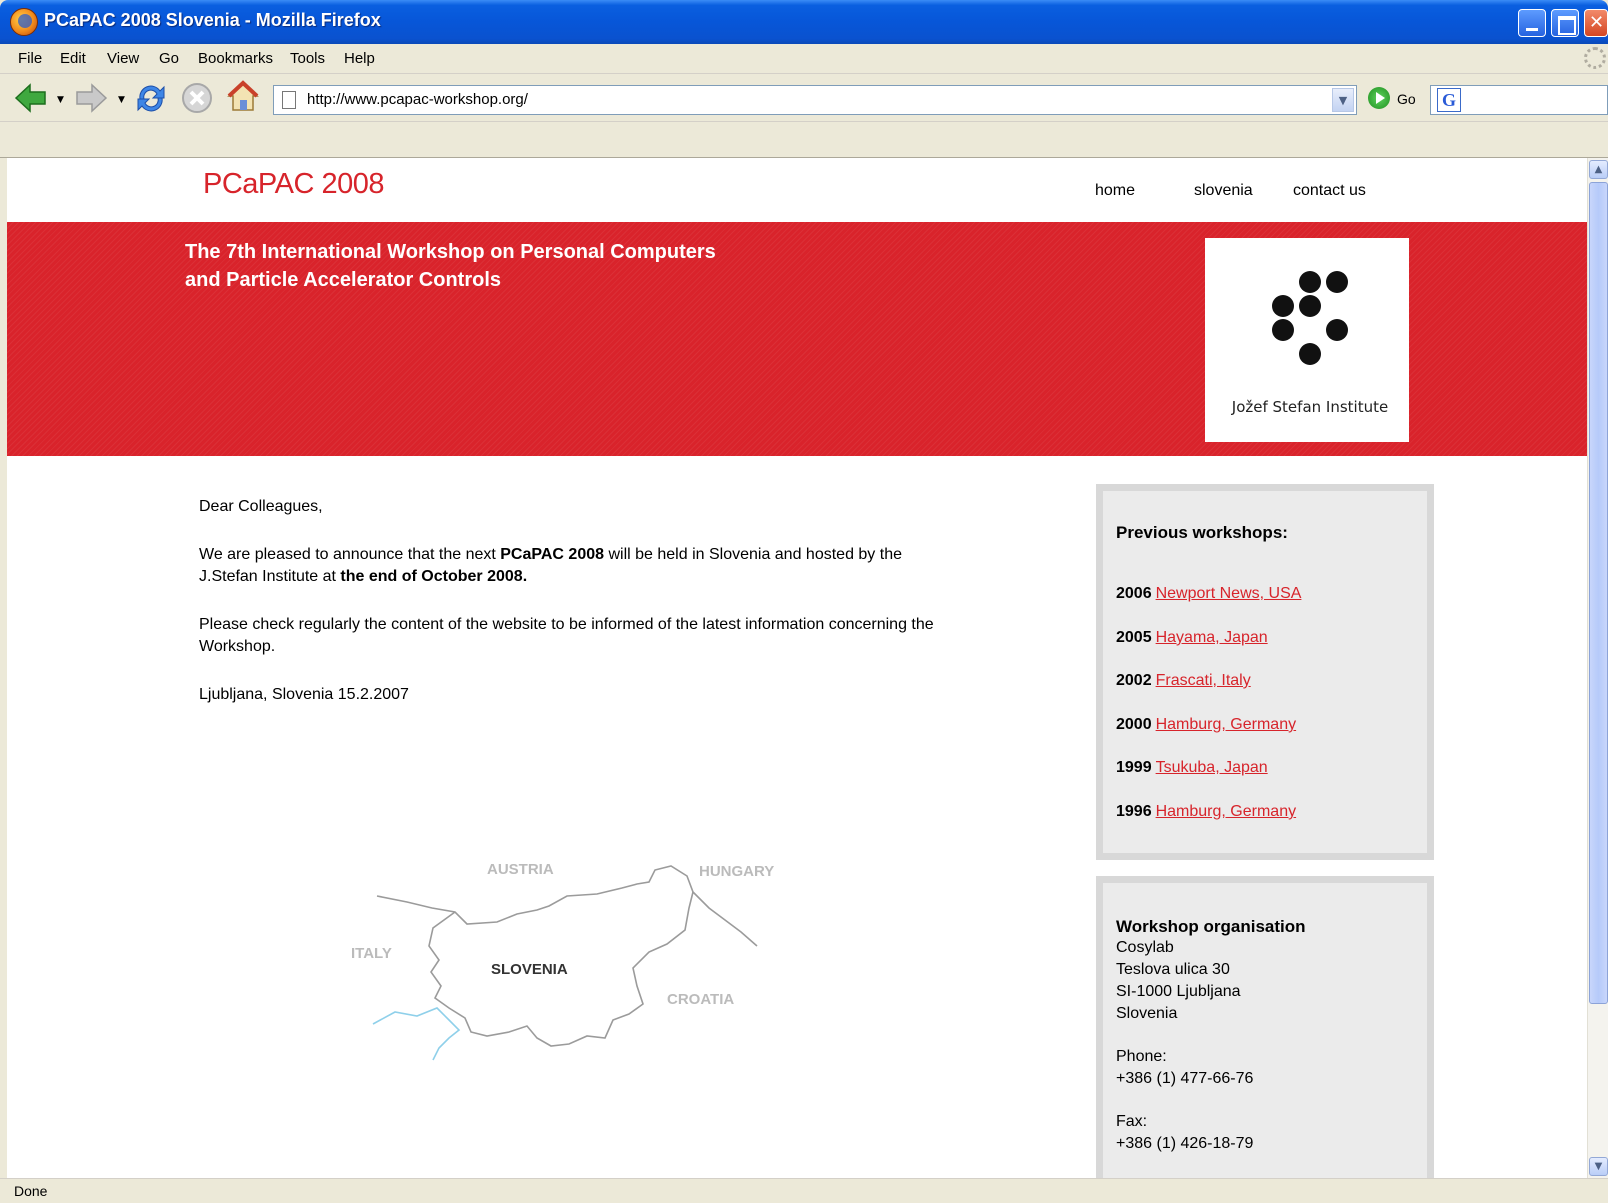  What do you see at coordinates (1310, 407) in the screenshot?
I see `jsi-logo-label: Jožef Stefan Institute` at bounding box center [1310, 407].